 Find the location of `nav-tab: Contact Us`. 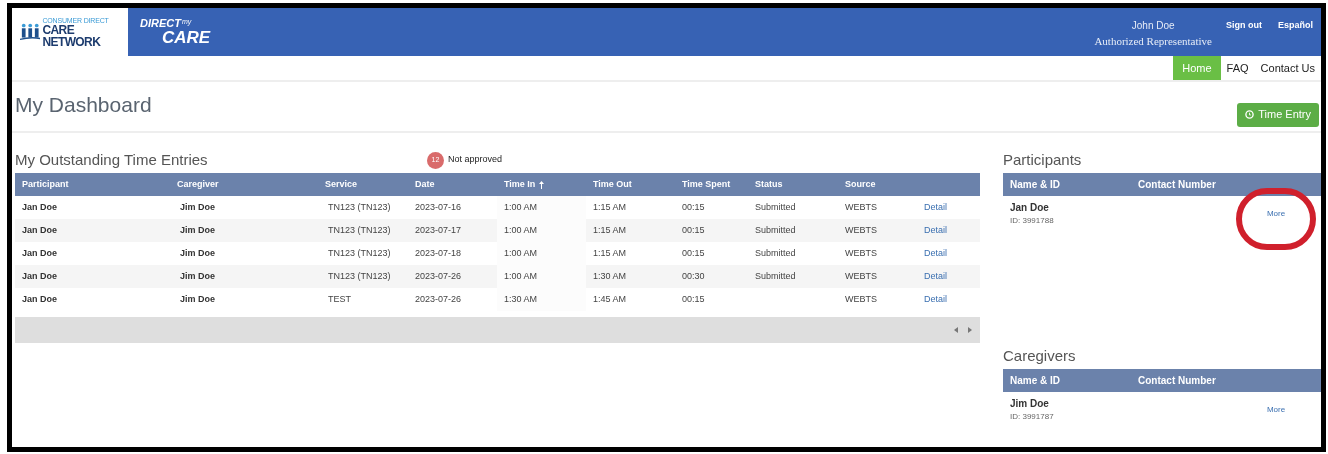

nav-tab: Contact Us is located at coordinates (1287, 68).